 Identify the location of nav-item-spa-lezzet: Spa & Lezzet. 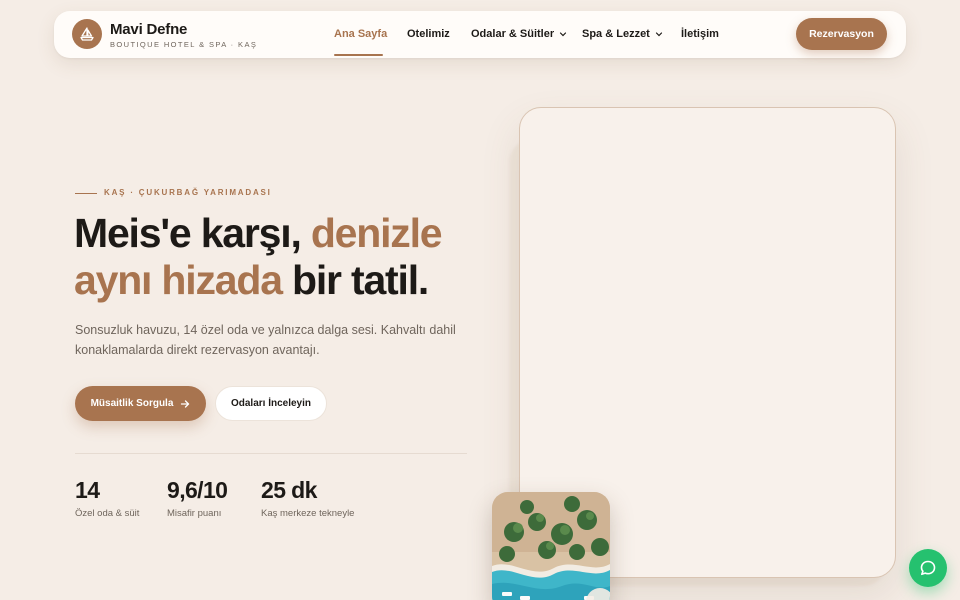
(622, 34).